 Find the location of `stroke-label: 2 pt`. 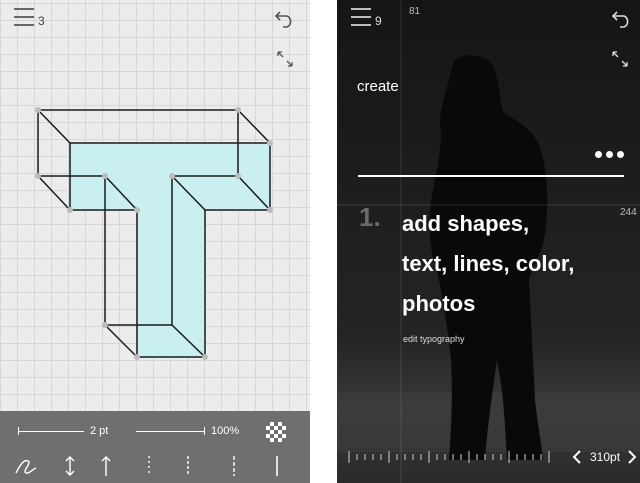

stroke-label: 2 pt is located at coordinates (99, 431).